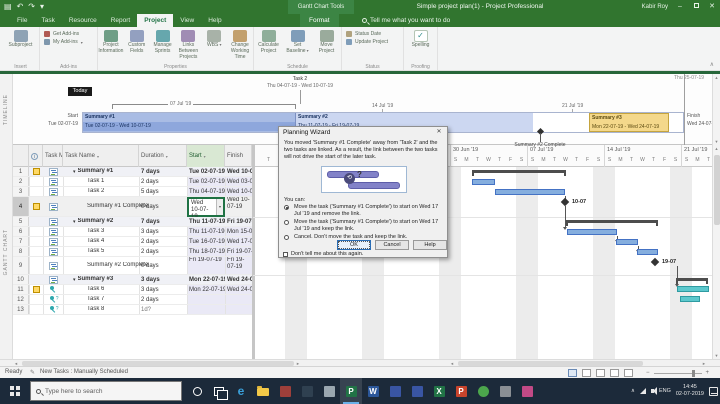 The image size is (720, 404). I want to click on dont-tell-again-checkbox: Don't tell me about this again., so click(323, 254).